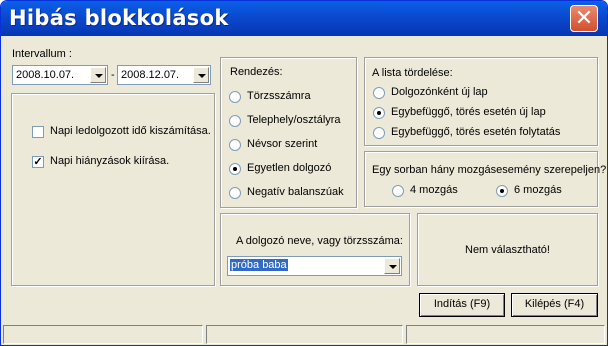 This screenshot has height=346, width=608. I want to click on paging-radio-break-continue, so click(379, 133).